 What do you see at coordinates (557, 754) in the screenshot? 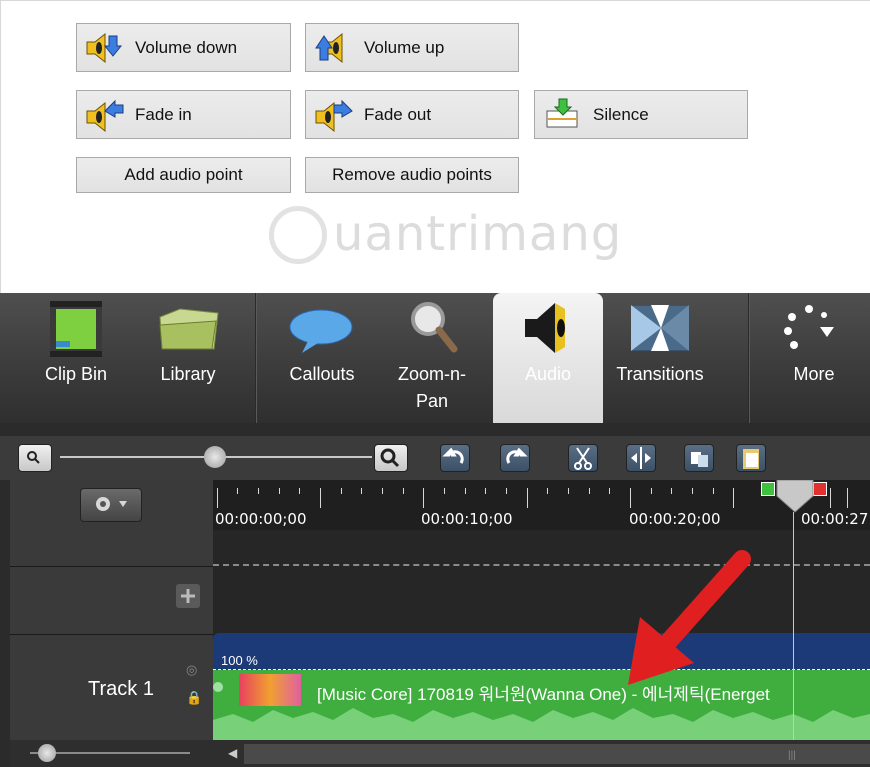
I see `horizontal-scrollbar: |||` at bounding box center [557, 754].